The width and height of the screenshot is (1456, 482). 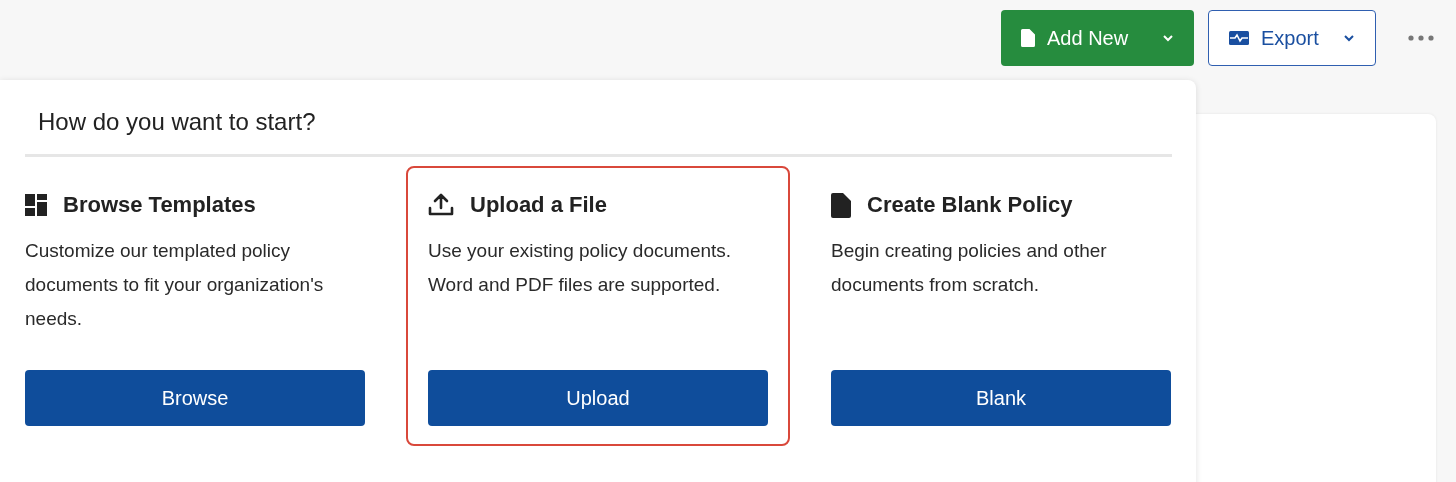 I want to click on panel-title: How do you want to start?, so click(x=177, y=122).